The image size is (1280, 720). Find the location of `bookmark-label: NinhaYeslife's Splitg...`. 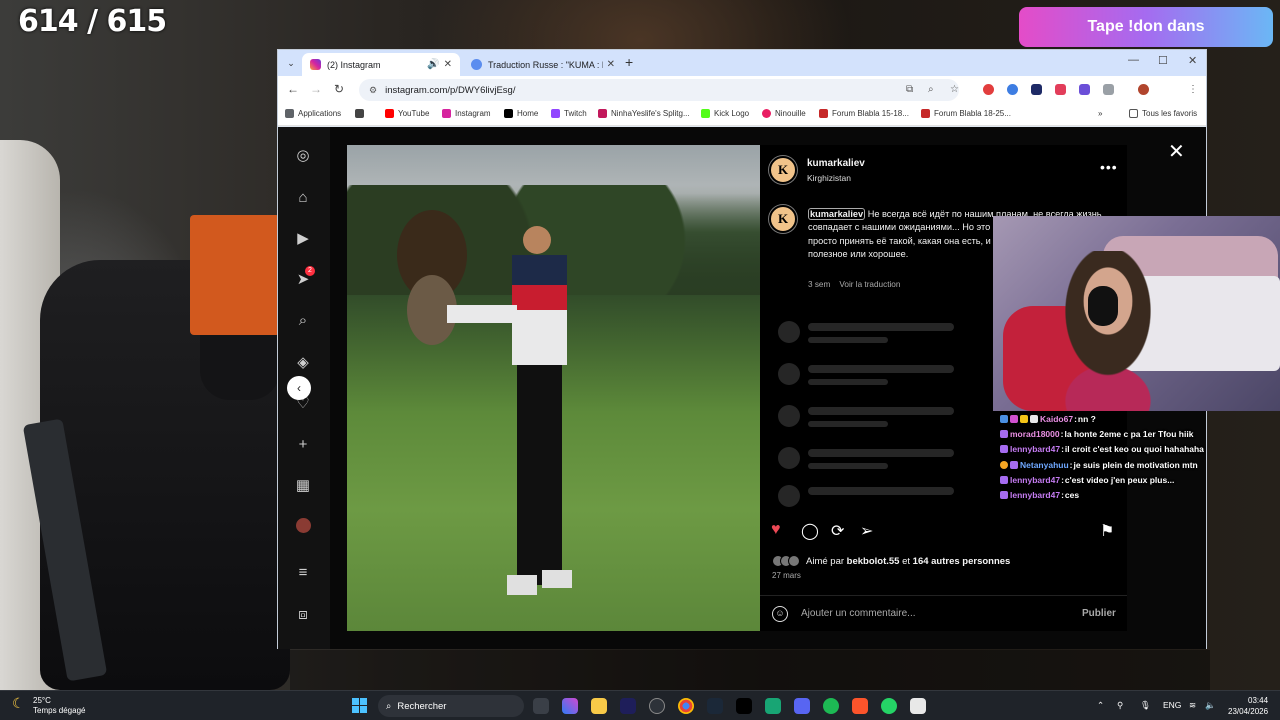

bookmark-label: NinhaYeslife's Splitg... is located at coordinates (650, 113).